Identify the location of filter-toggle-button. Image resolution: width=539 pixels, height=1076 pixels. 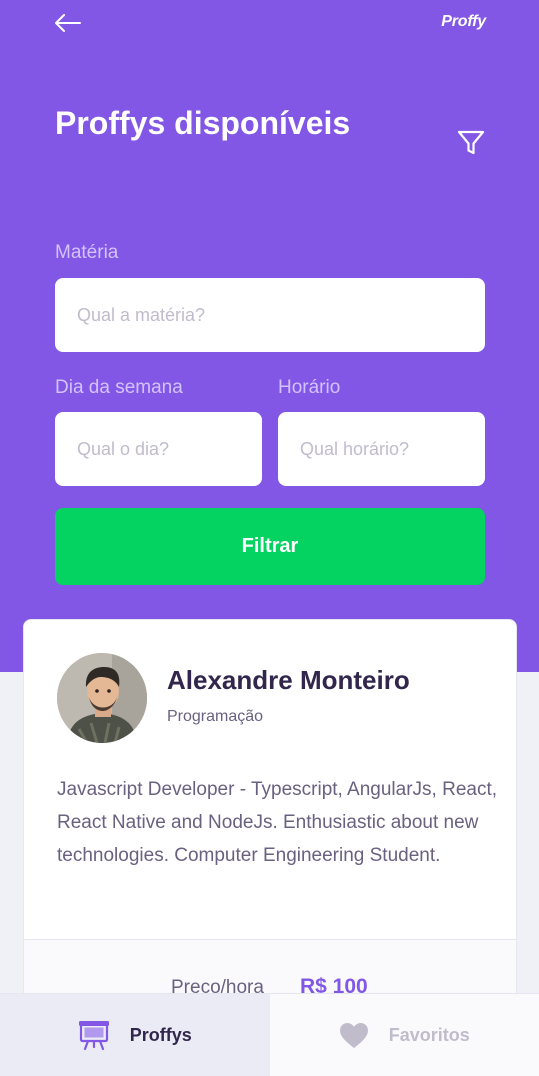
(471, 143).